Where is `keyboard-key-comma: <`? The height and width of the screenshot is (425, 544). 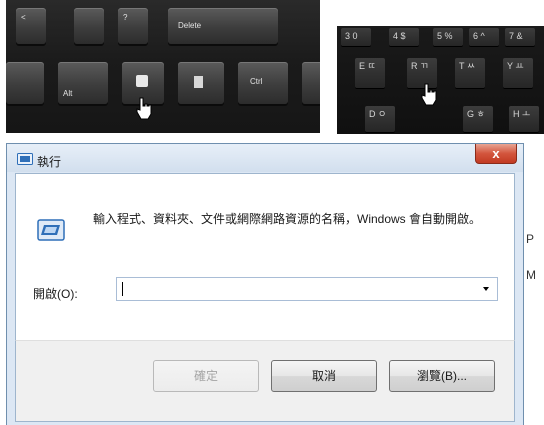 keyboard-key-comma: < is located at coordinates (31, 26).